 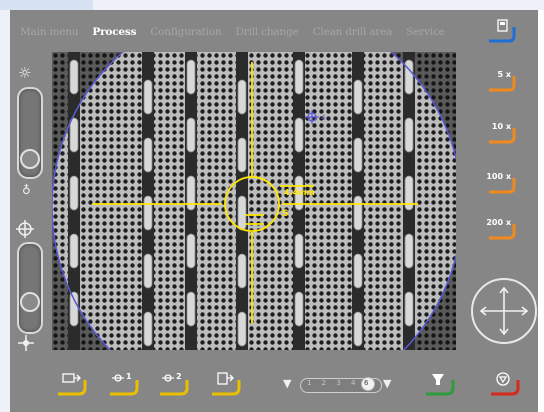 What do you see at coordinates (129, 376) in the screenshot?
I see `point1-label: 1` at bounding box center [129, 376].